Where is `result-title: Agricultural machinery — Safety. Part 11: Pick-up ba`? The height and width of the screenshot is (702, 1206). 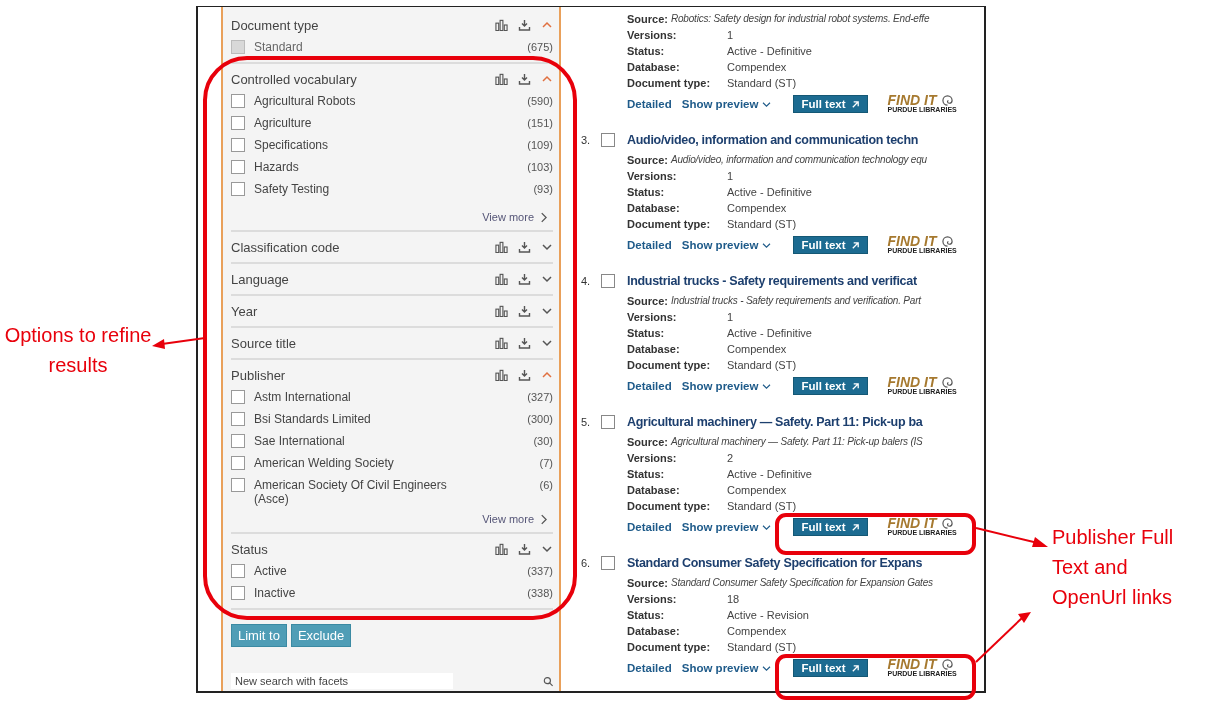 result-title: Agricultural machinery — Safety. Part 11: Pick-up ba is located at coordinates (775, 422).